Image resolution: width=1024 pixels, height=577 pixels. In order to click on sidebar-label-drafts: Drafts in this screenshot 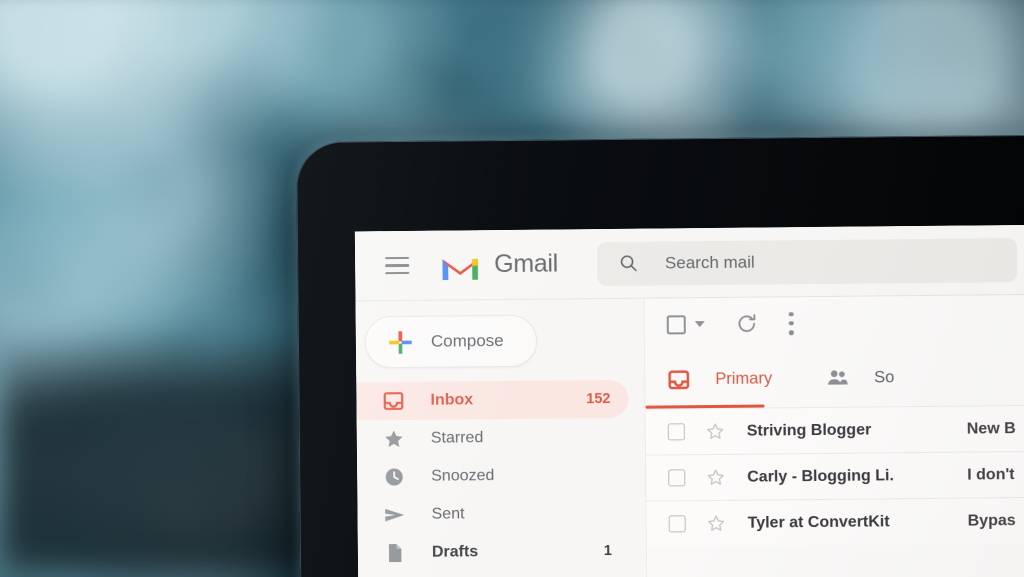, I will do `click(455, 552)`.